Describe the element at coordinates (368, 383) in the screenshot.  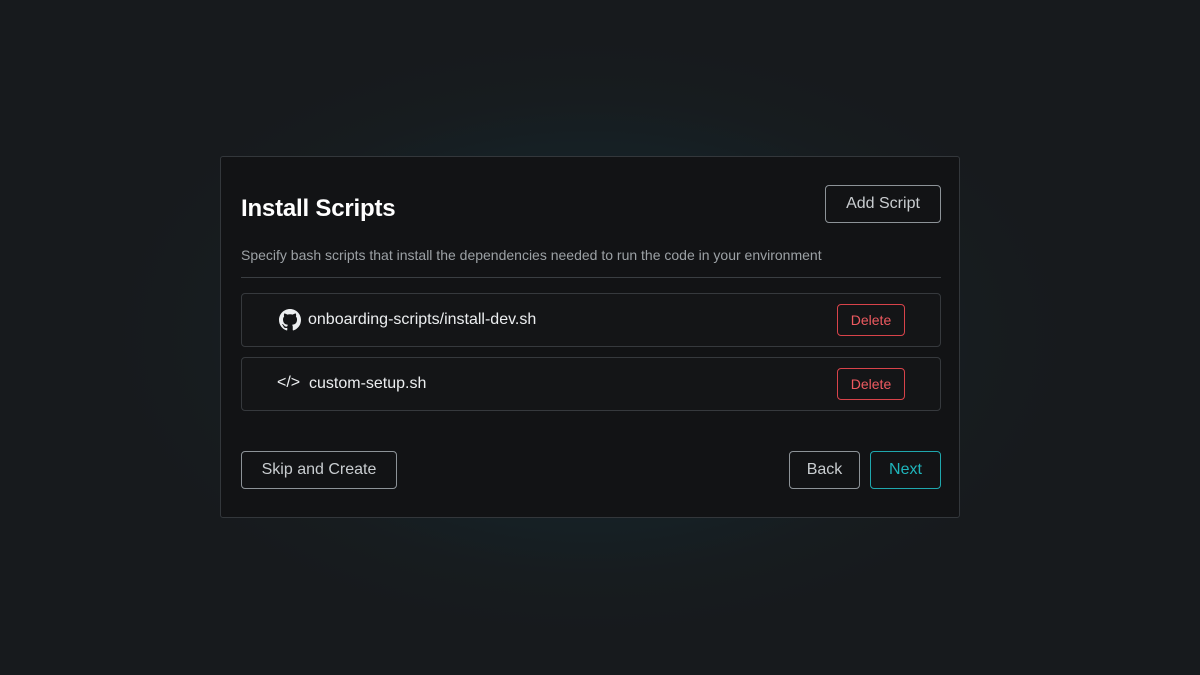
I see `script-name: custom-setup.sh` at that location.